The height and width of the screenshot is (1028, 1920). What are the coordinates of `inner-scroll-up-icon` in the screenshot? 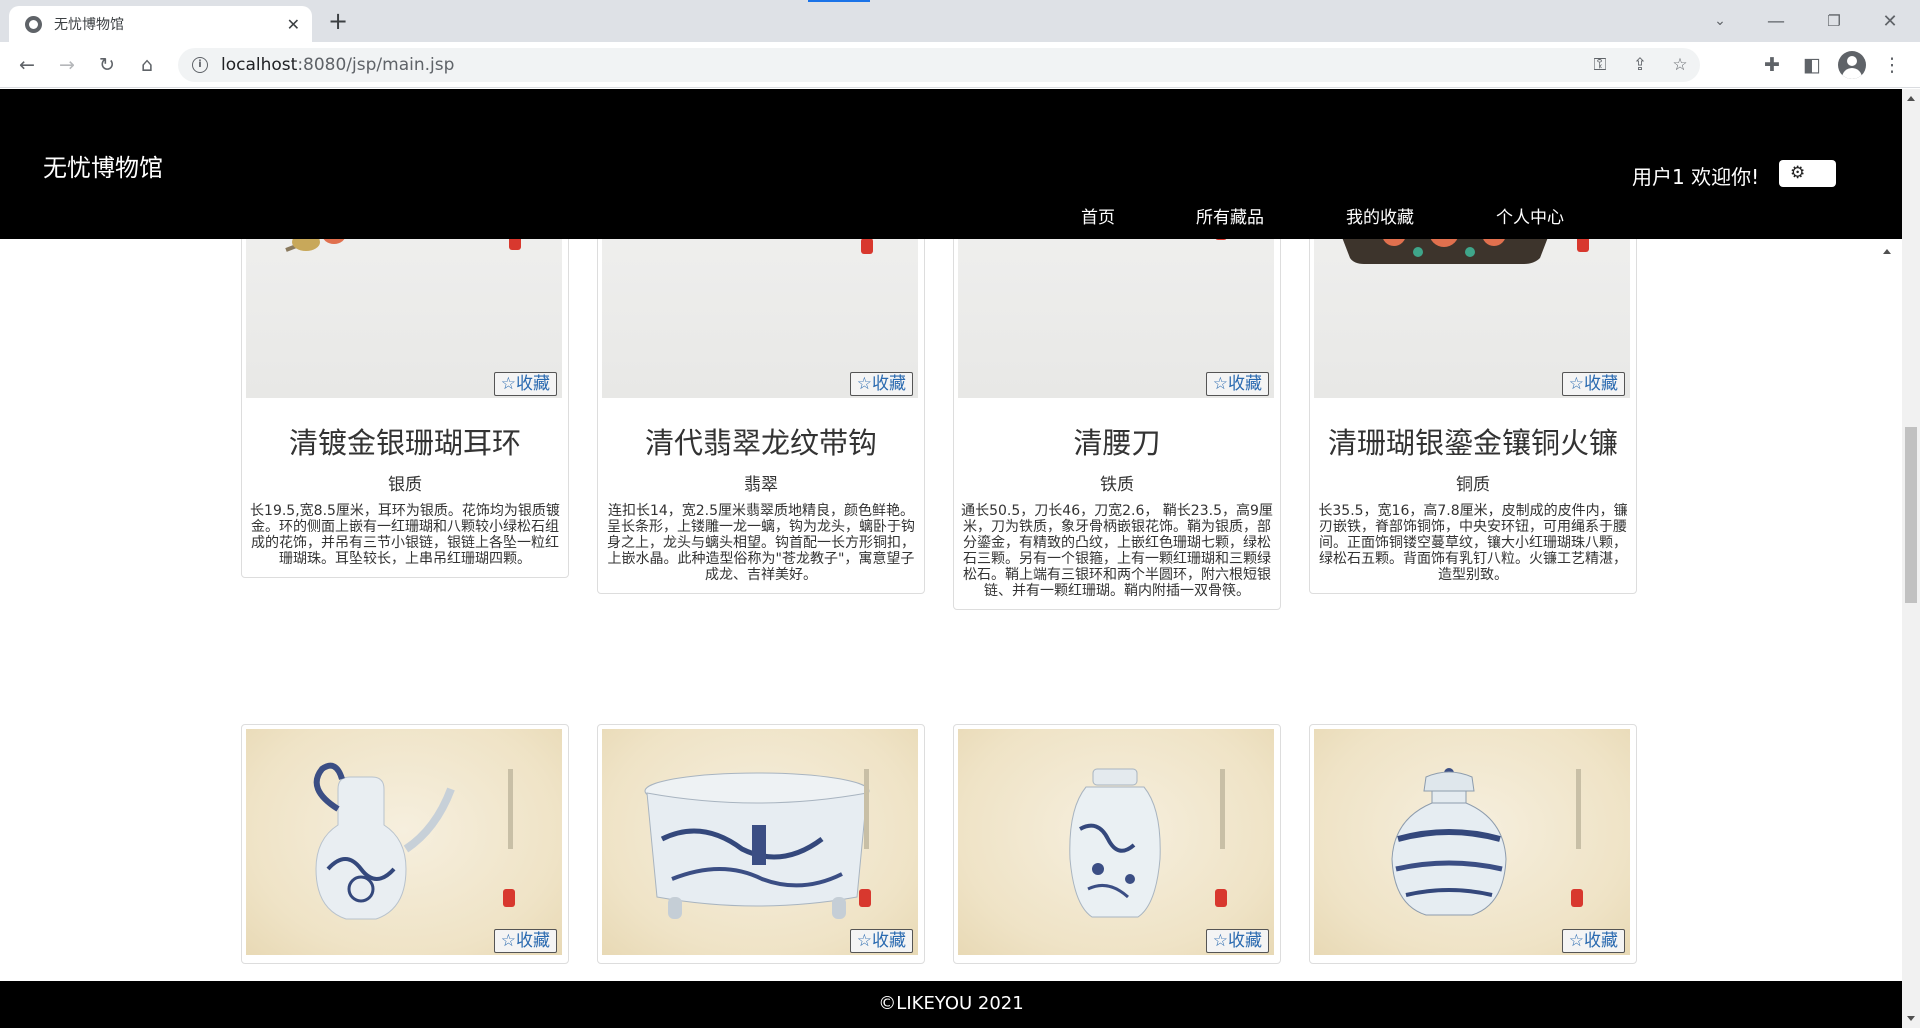 It's located at (1887, 251).